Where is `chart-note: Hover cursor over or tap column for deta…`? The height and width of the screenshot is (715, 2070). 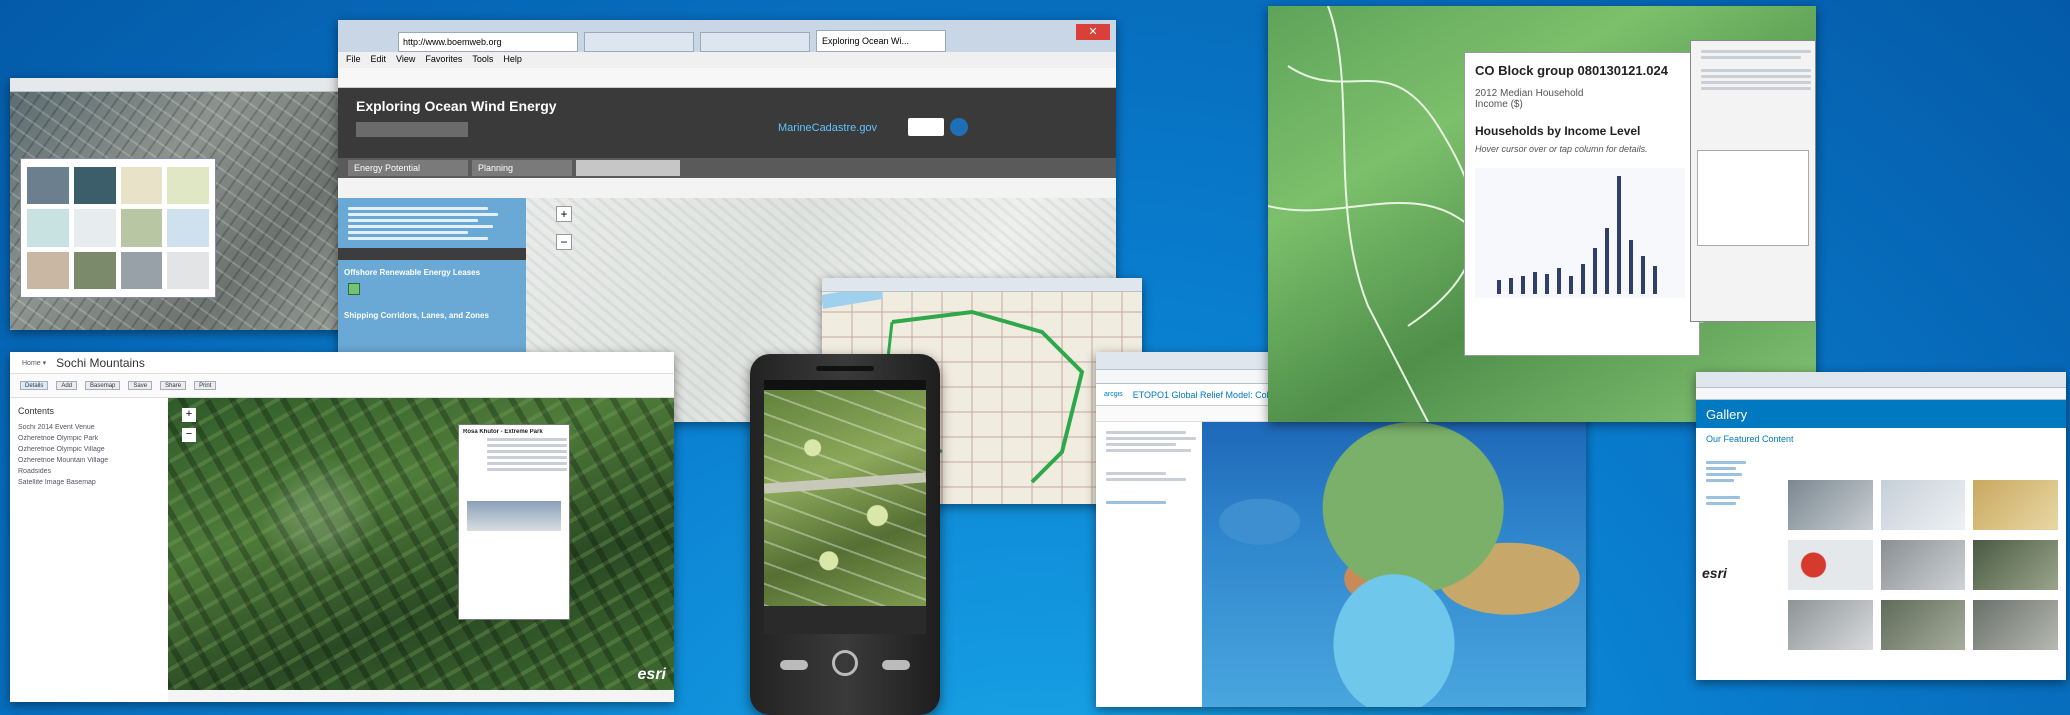
chart-note: Hover cursor over or tap column for deta… is located at coordinates (1561, 149).